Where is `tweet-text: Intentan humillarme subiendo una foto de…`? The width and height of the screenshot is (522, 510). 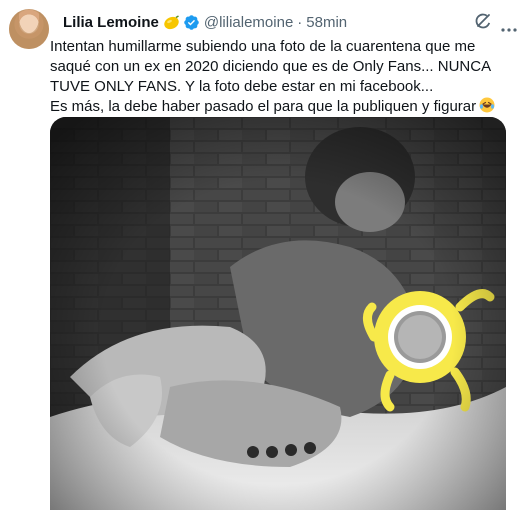
tweet-text: Intentan humillarme subiendo una foto de… is located at coordinates (284, 77).